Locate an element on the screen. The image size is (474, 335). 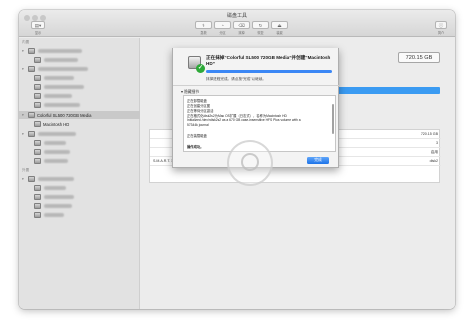
scrollbar is located at coordinates (333, 119).